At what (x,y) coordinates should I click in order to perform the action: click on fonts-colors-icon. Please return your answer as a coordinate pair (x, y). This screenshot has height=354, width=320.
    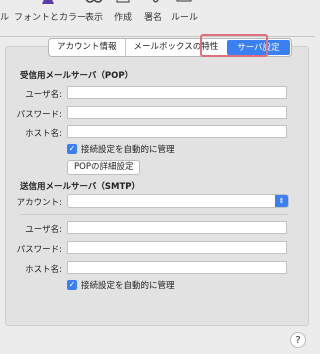
    Looking at the image, I should click on (48, 2).